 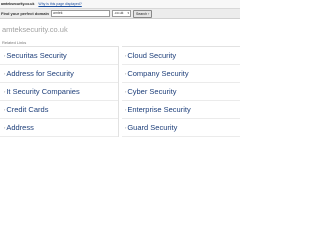 What do you see at coordinates (181, 128) in the screenshot?
I see `related-link: › Guard Security` at bounding box center [181, 128].